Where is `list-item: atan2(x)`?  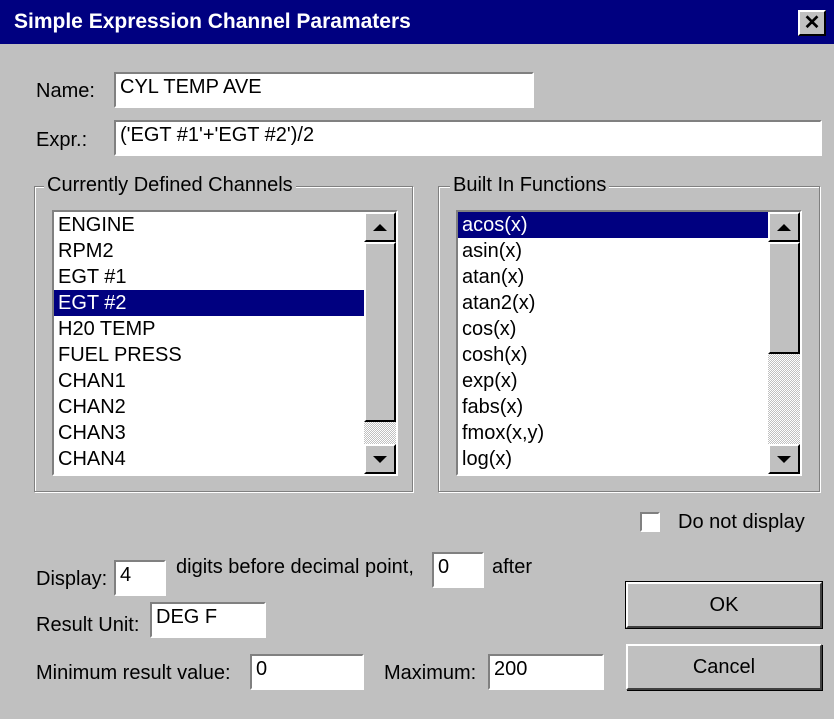
list-item: atan2(x) is located at coordinates (613, 303).